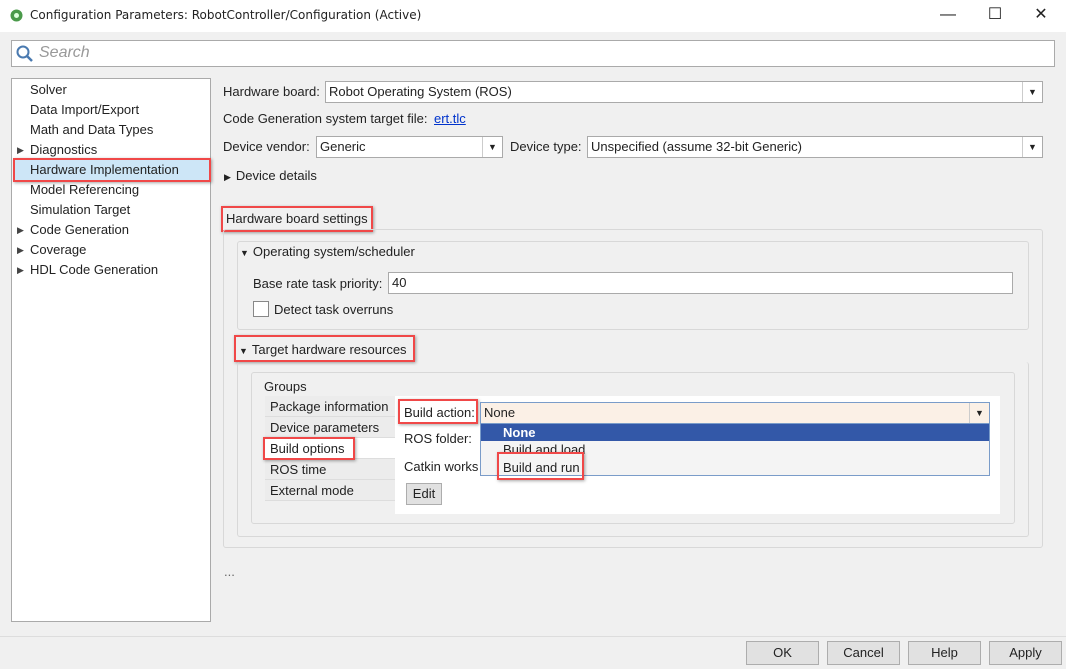  I want to click on groups-label: Groups, so click(285, 386).